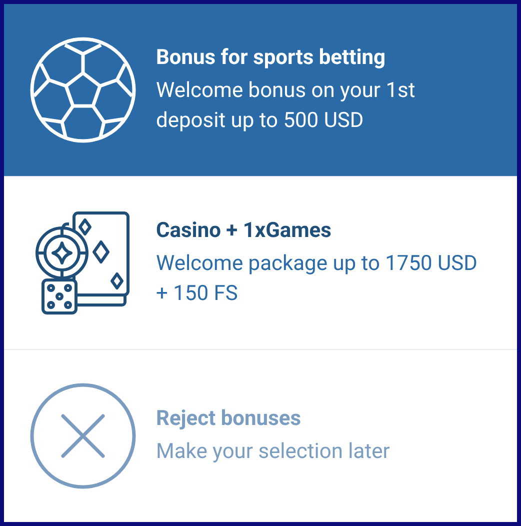 The height and width of the screenshot is (526, 521). What do you see at coordinates (83, 436) in the screenshot?
I see `close-icon` at bounding box center [83, 436].